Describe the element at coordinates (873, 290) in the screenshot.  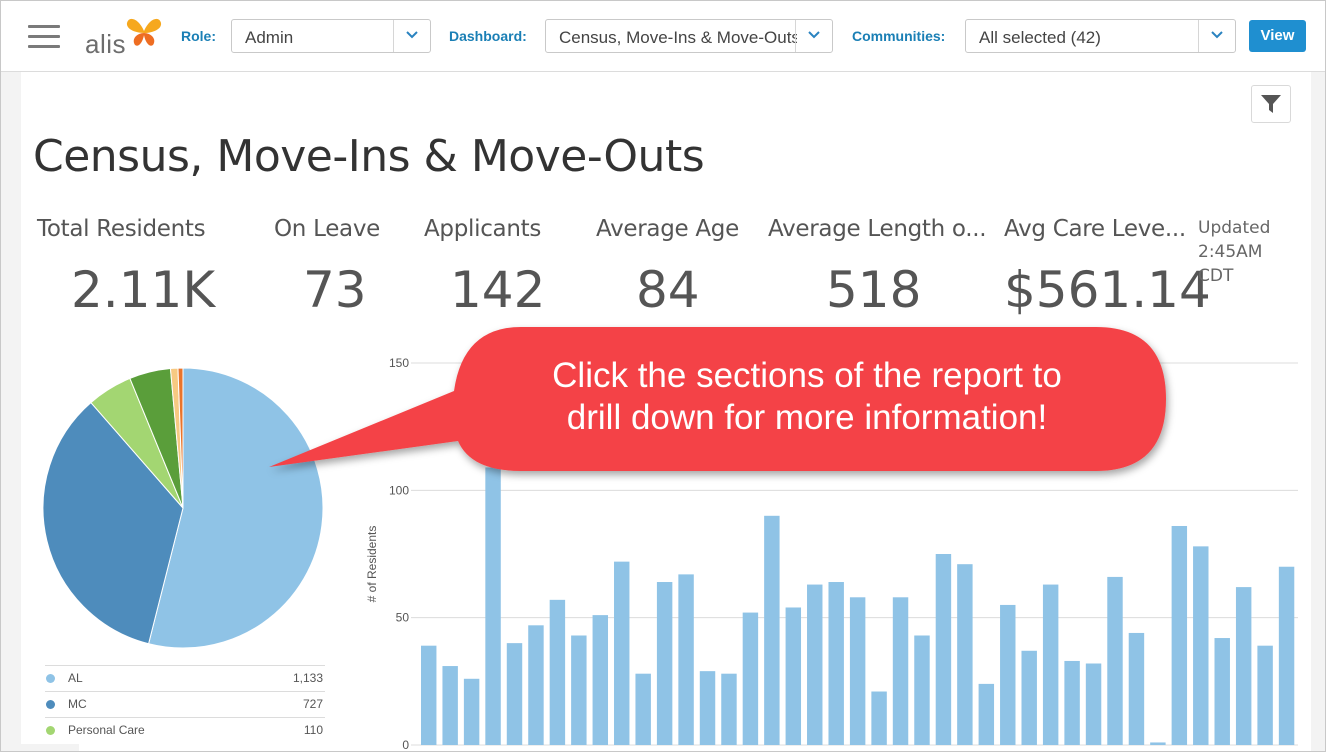
I see `kpi-value-average-length: 518` at that location.